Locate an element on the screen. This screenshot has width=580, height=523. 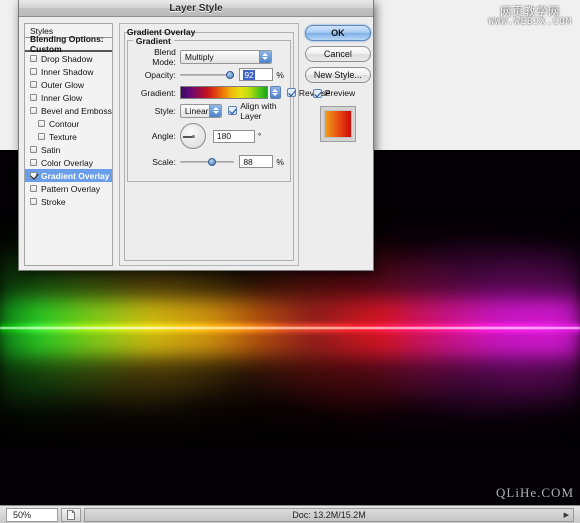
style-row-pattern-overlay: Pattern Overlay is located at coordinates (68, 188).